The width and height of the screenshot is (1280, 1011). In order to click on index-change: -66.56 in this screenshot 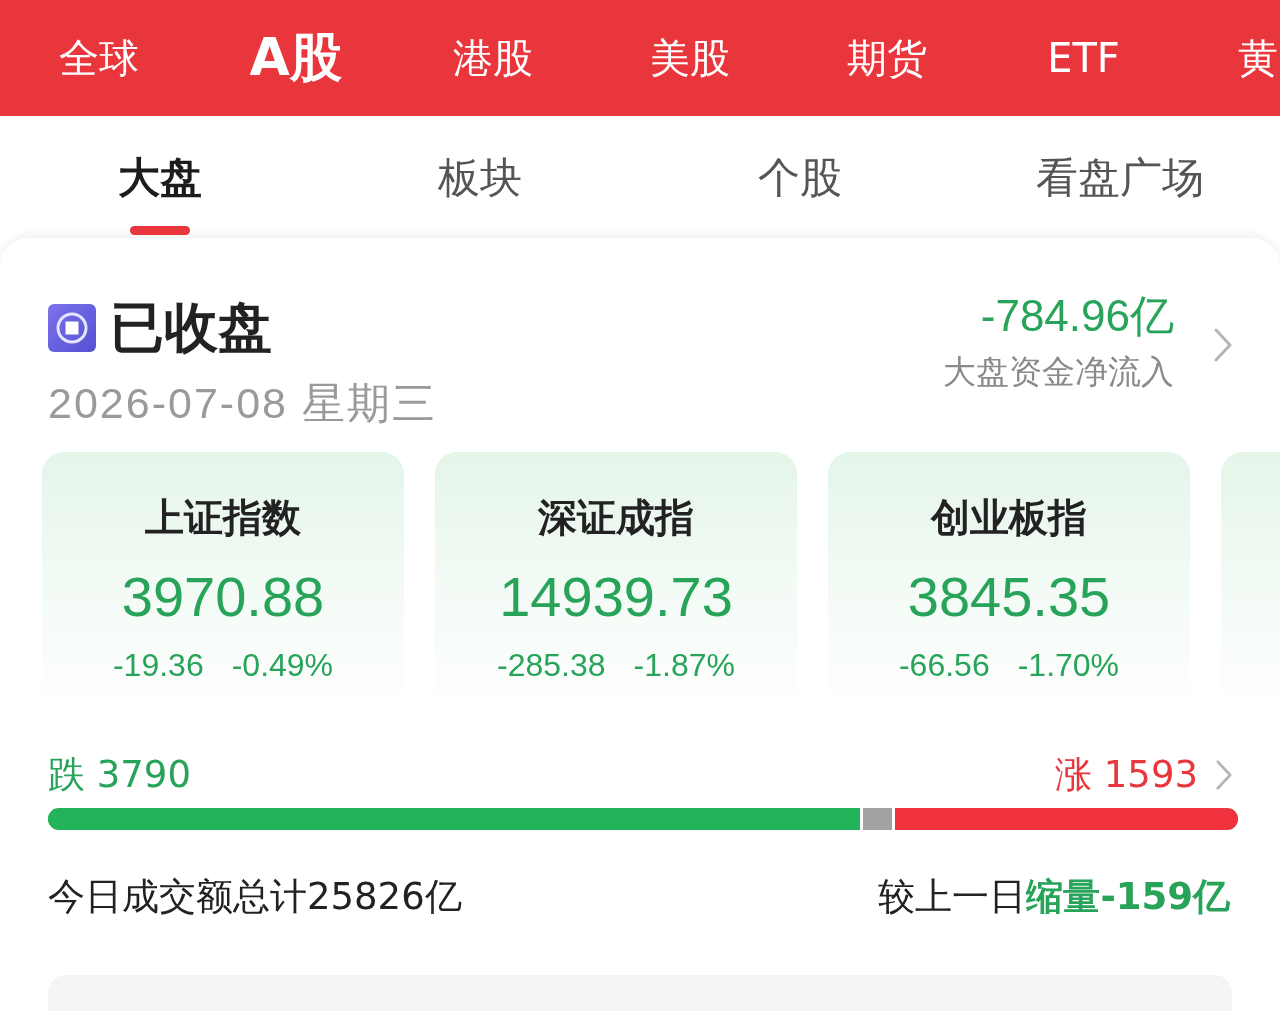, I will do `click(944, 665)`.